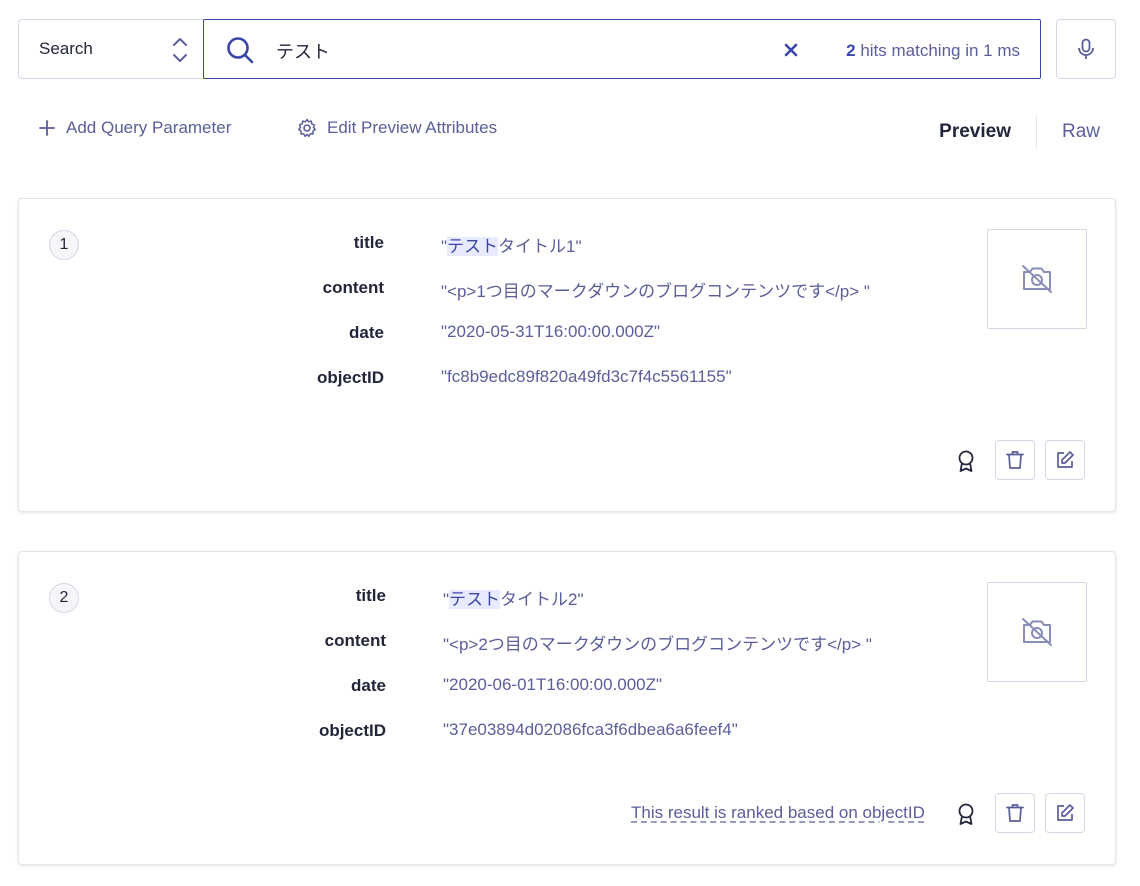  I want to click on microphone-icon, so click(1086, 48).